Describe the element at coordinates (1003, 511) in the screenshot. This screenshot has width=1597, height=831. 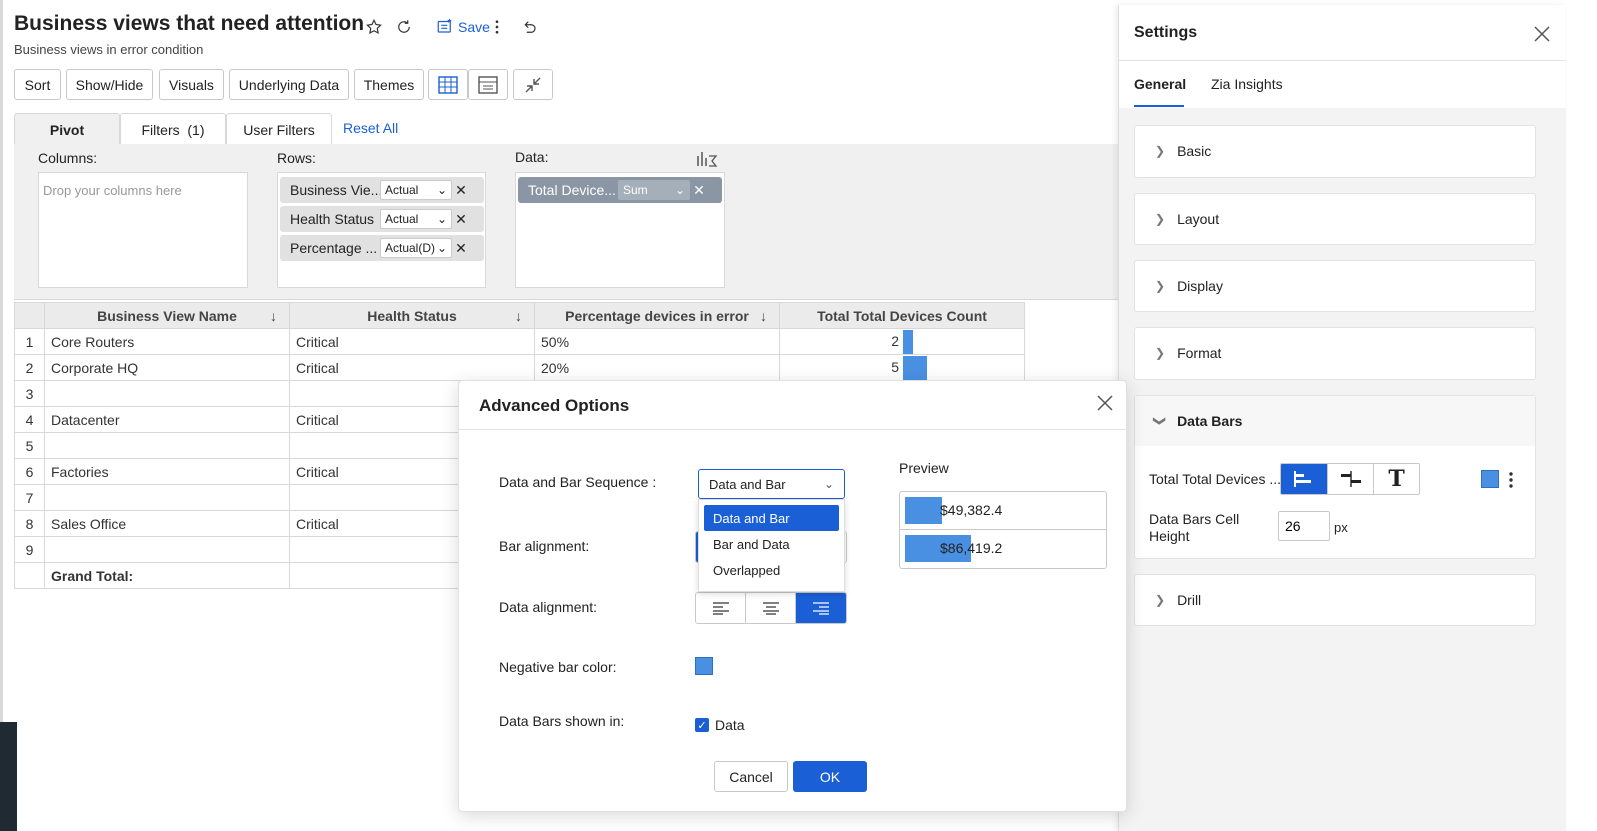
I see `preview-row: $49,382.4` at that location.